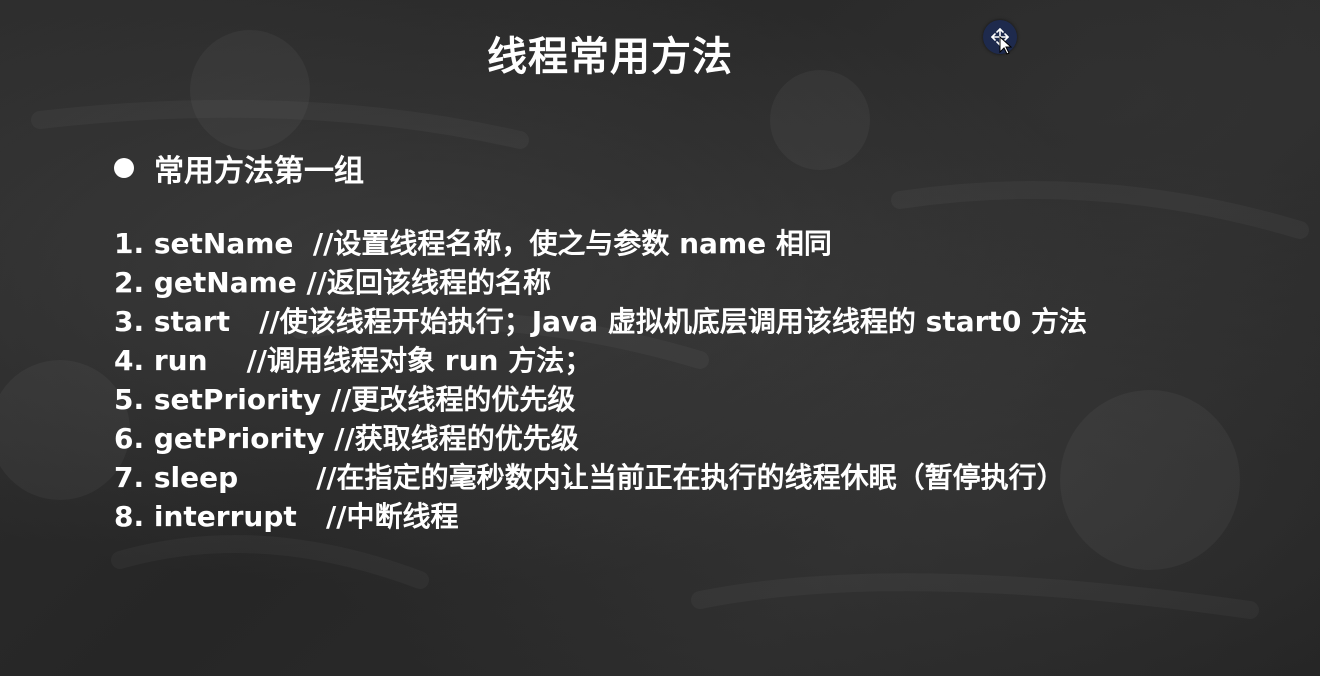 The width and height of the screenshot is (1320, 676). I want to click on method-name: setPriority, so click(237, 399).